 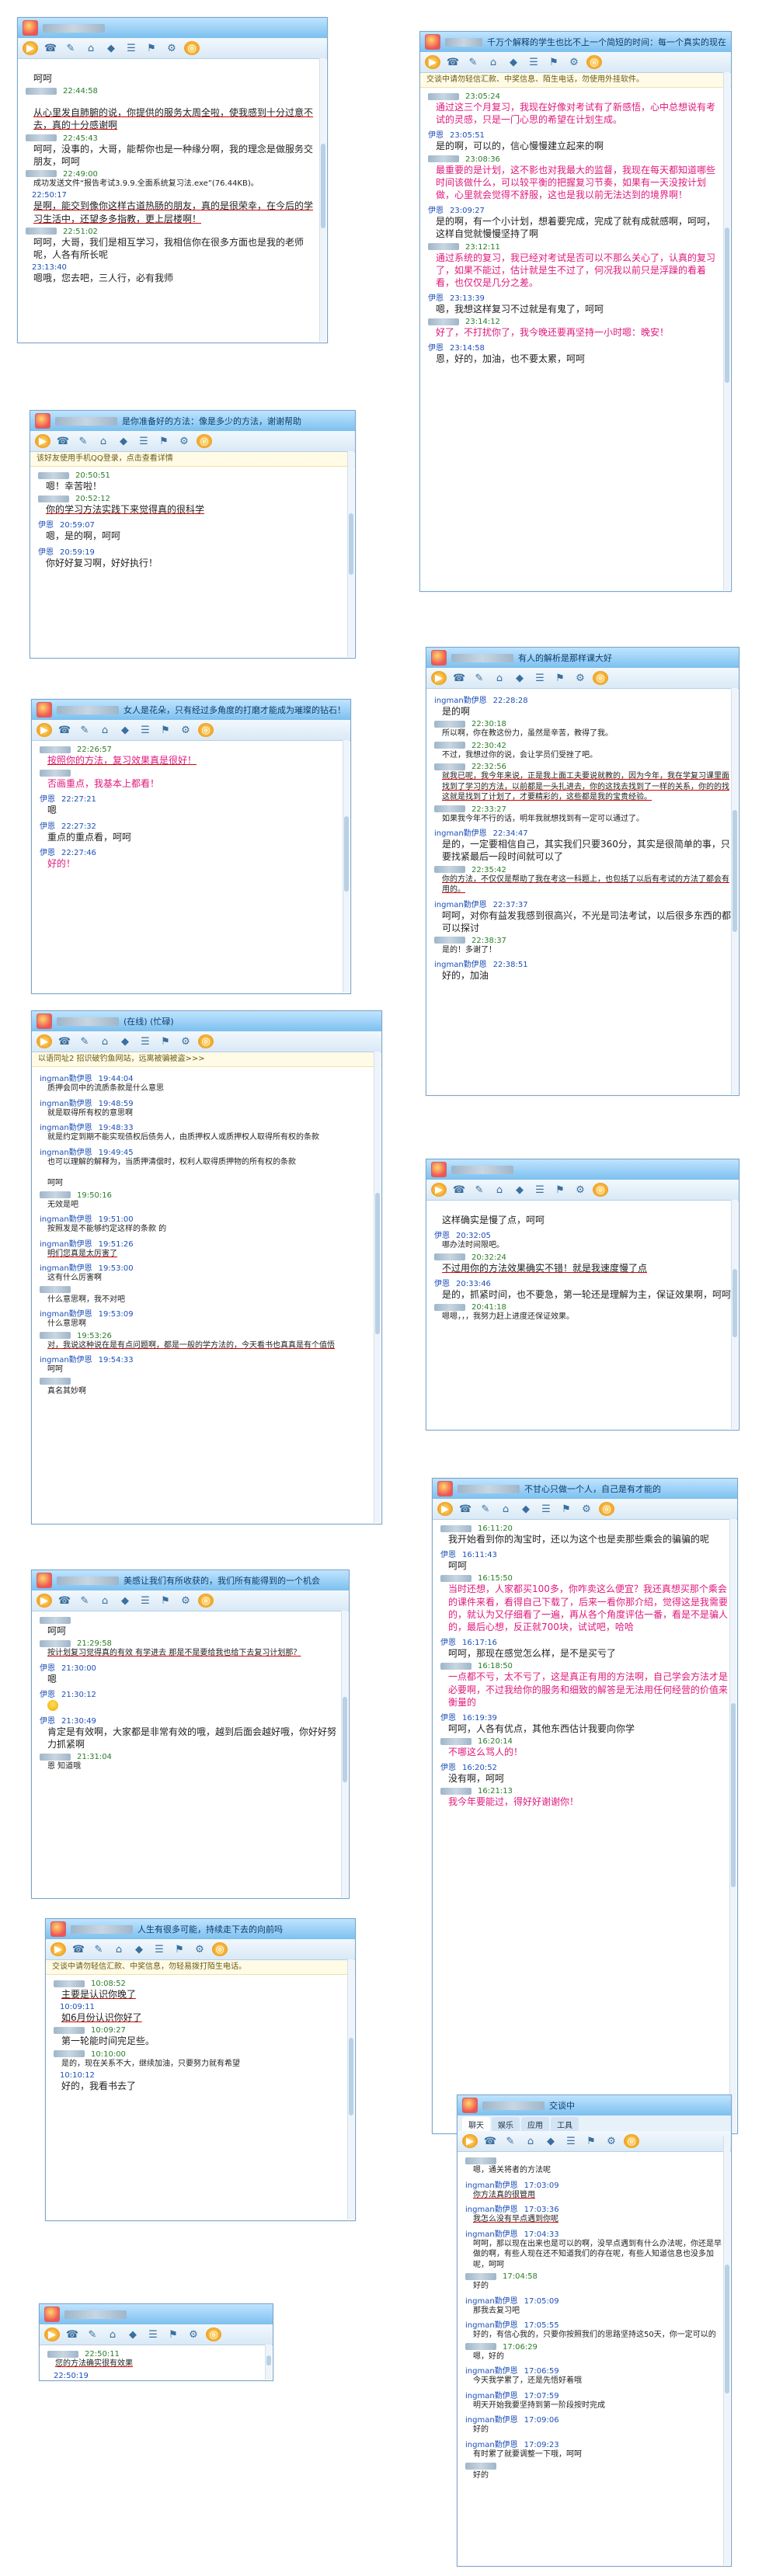 What do you see at coordinates (156, 2314) in the screenshot?
I see `window-titlebar` at bounding box center [156, 2314].